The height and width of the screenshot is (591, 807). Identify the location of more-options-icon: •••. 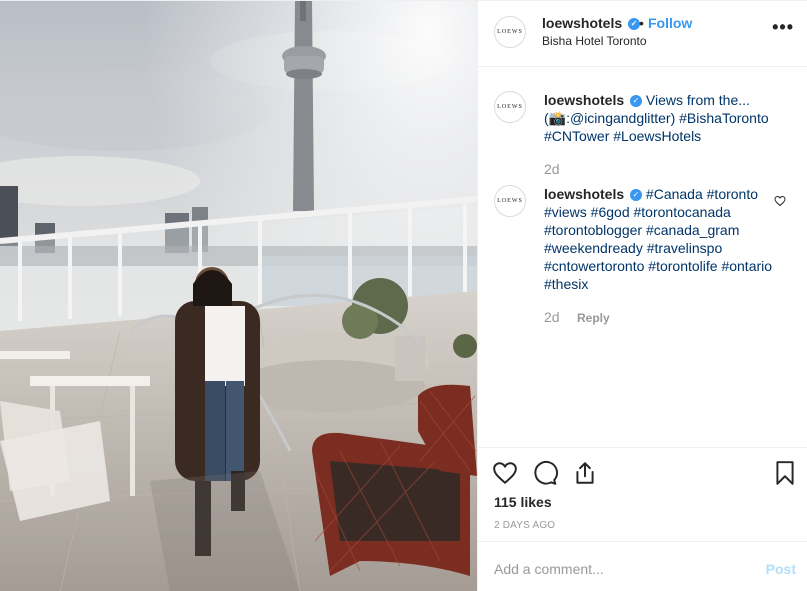
(783, 27).